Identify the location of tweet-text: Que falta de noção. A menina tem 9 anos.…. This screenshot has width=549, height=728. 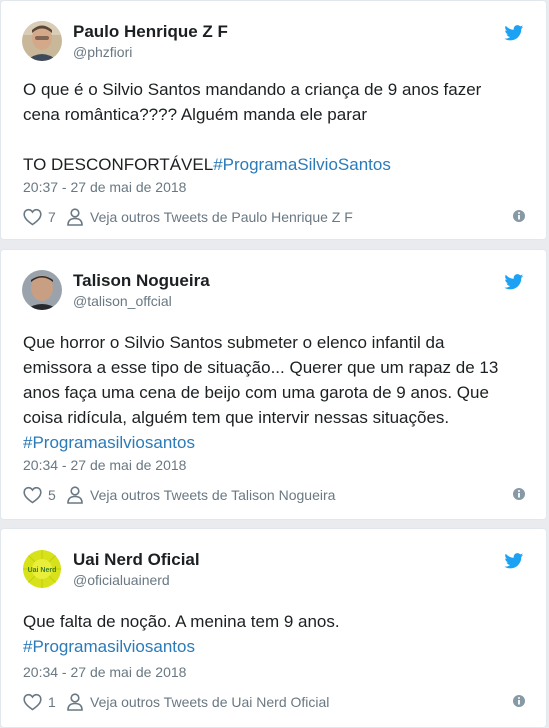
(274, 634).